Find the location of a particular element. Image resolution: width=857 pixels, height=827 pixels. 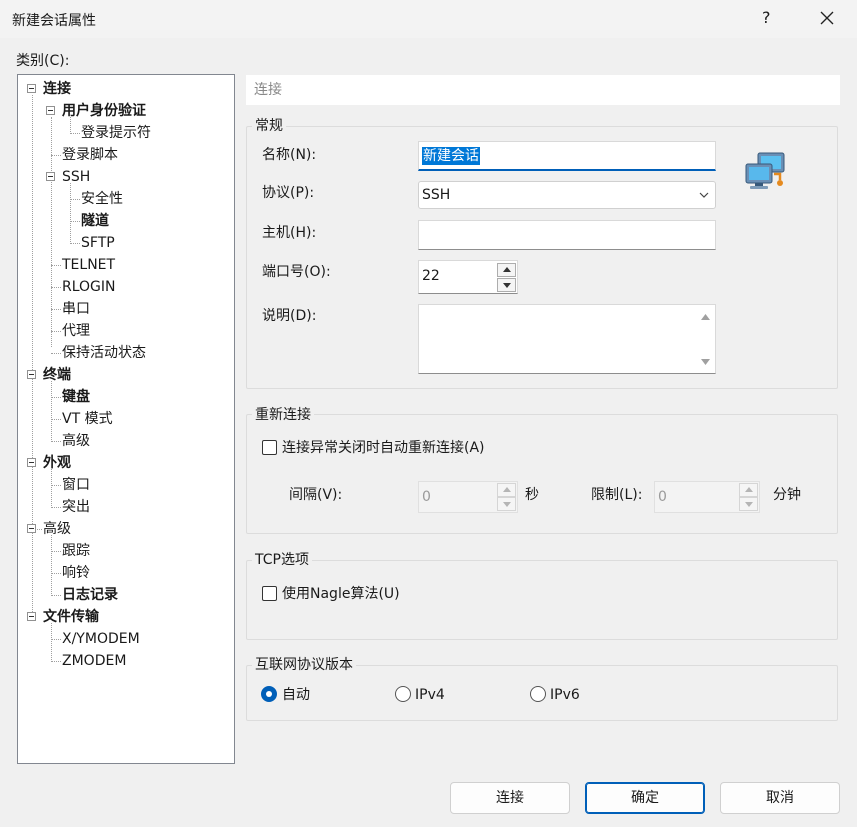

tree-item-security: 安全性 is located at coordinates (102, 199).